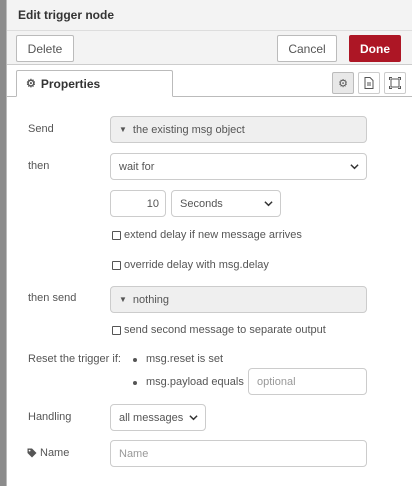 The image size is (412, 486). I want to click on name-input: Name, so click(238, 453).